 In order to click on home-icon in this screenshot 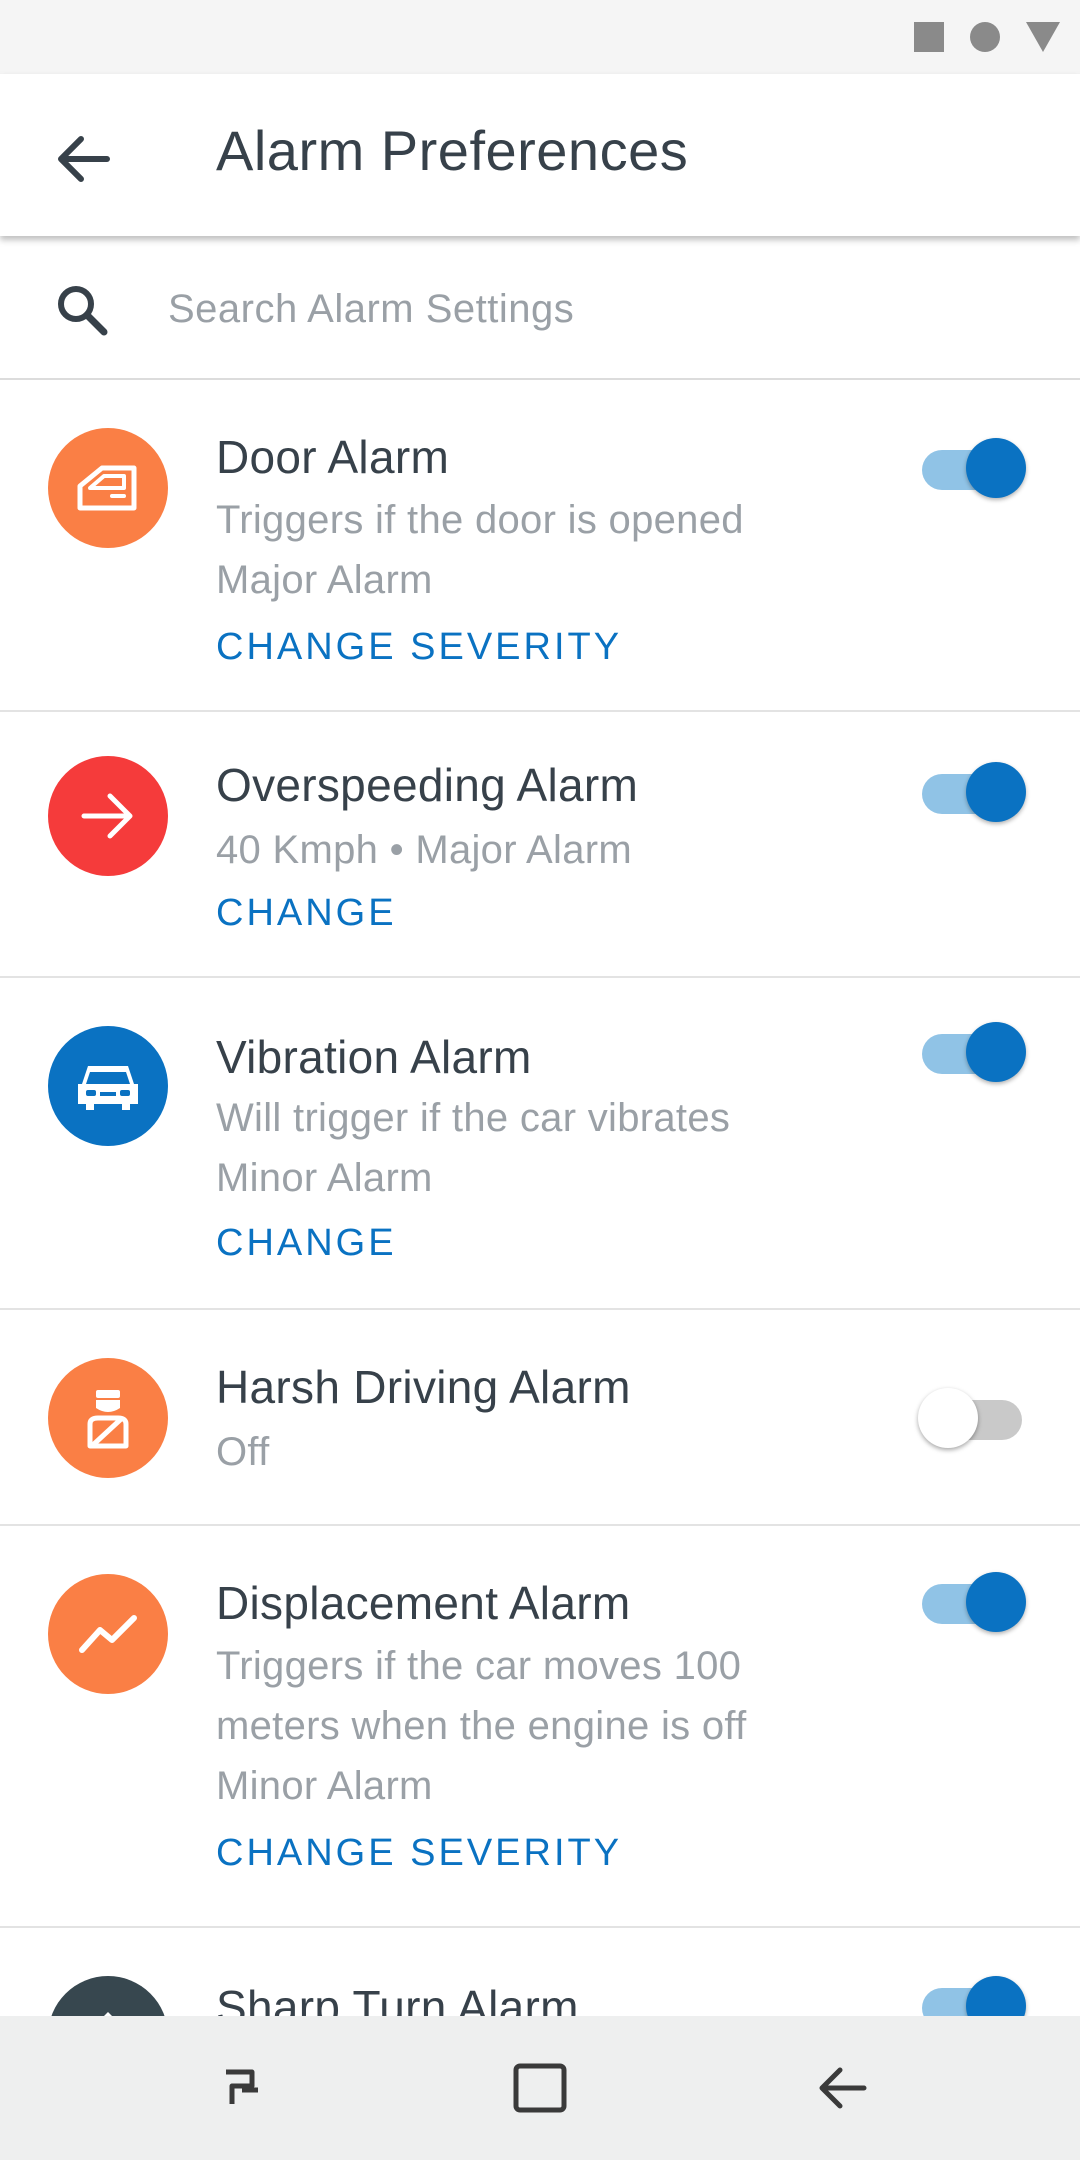, I will do `click(540, 2088)`.